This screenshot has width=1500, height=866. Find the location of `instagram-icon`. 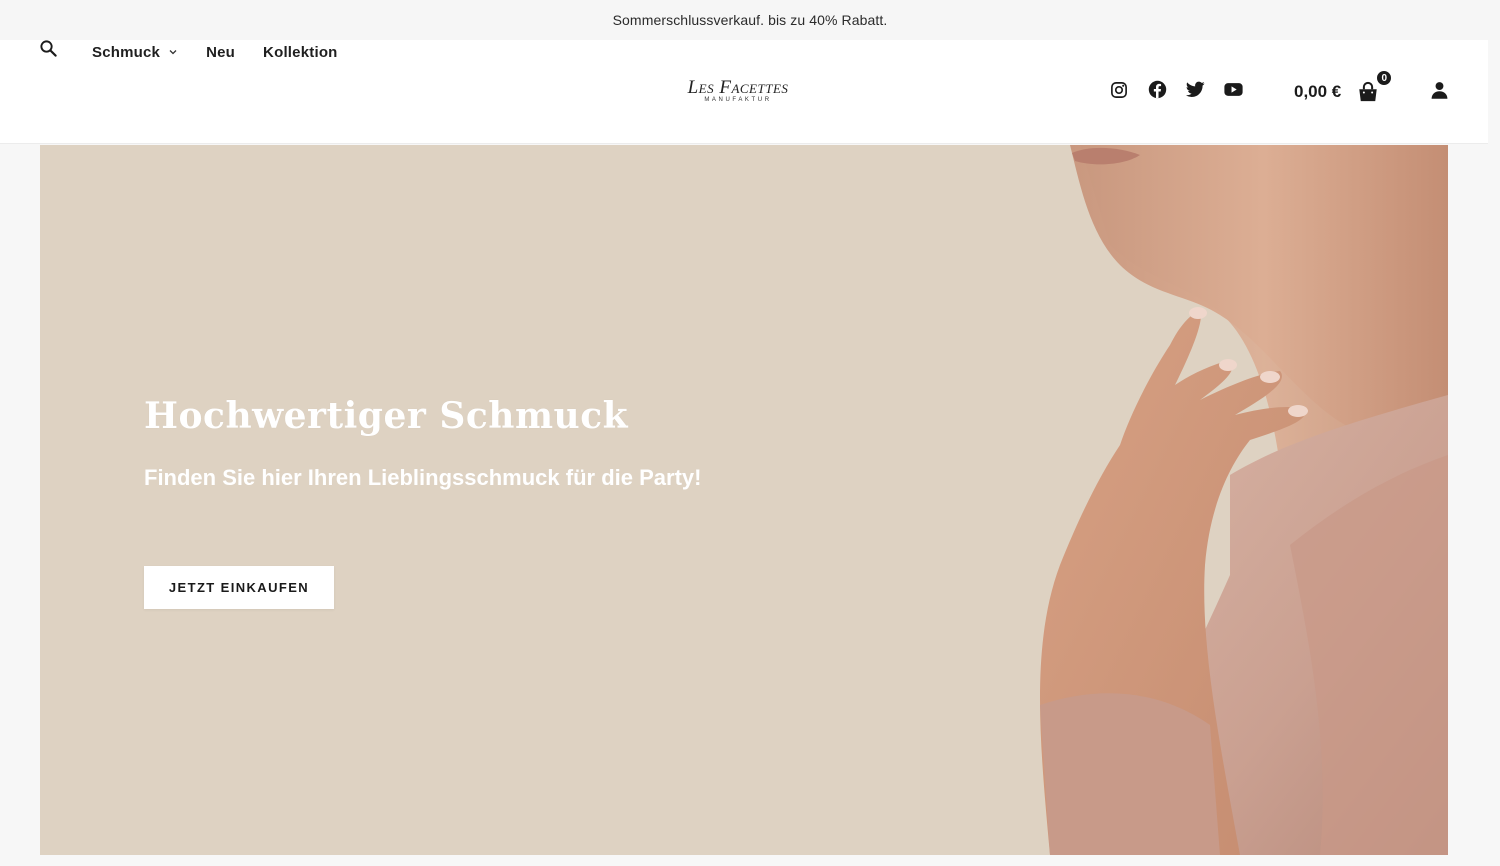

instagram-icon is located at coordinates (1119, 92).